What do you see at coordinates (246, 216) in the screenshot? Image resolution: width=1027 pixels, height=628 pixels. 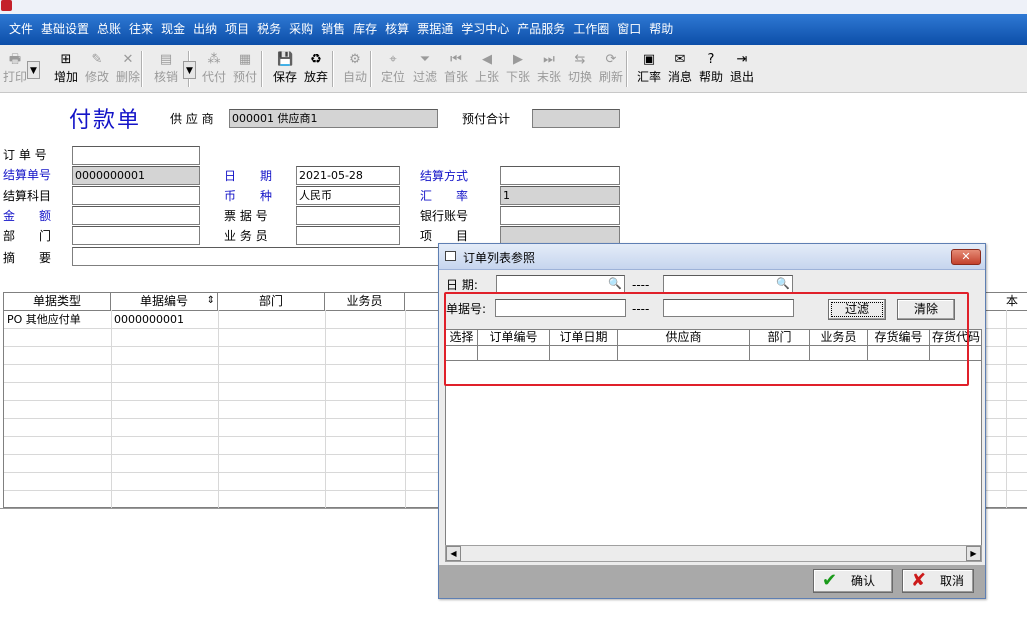 I see `bill-no-label: 票 据 号` at bounding box center [246, 216].